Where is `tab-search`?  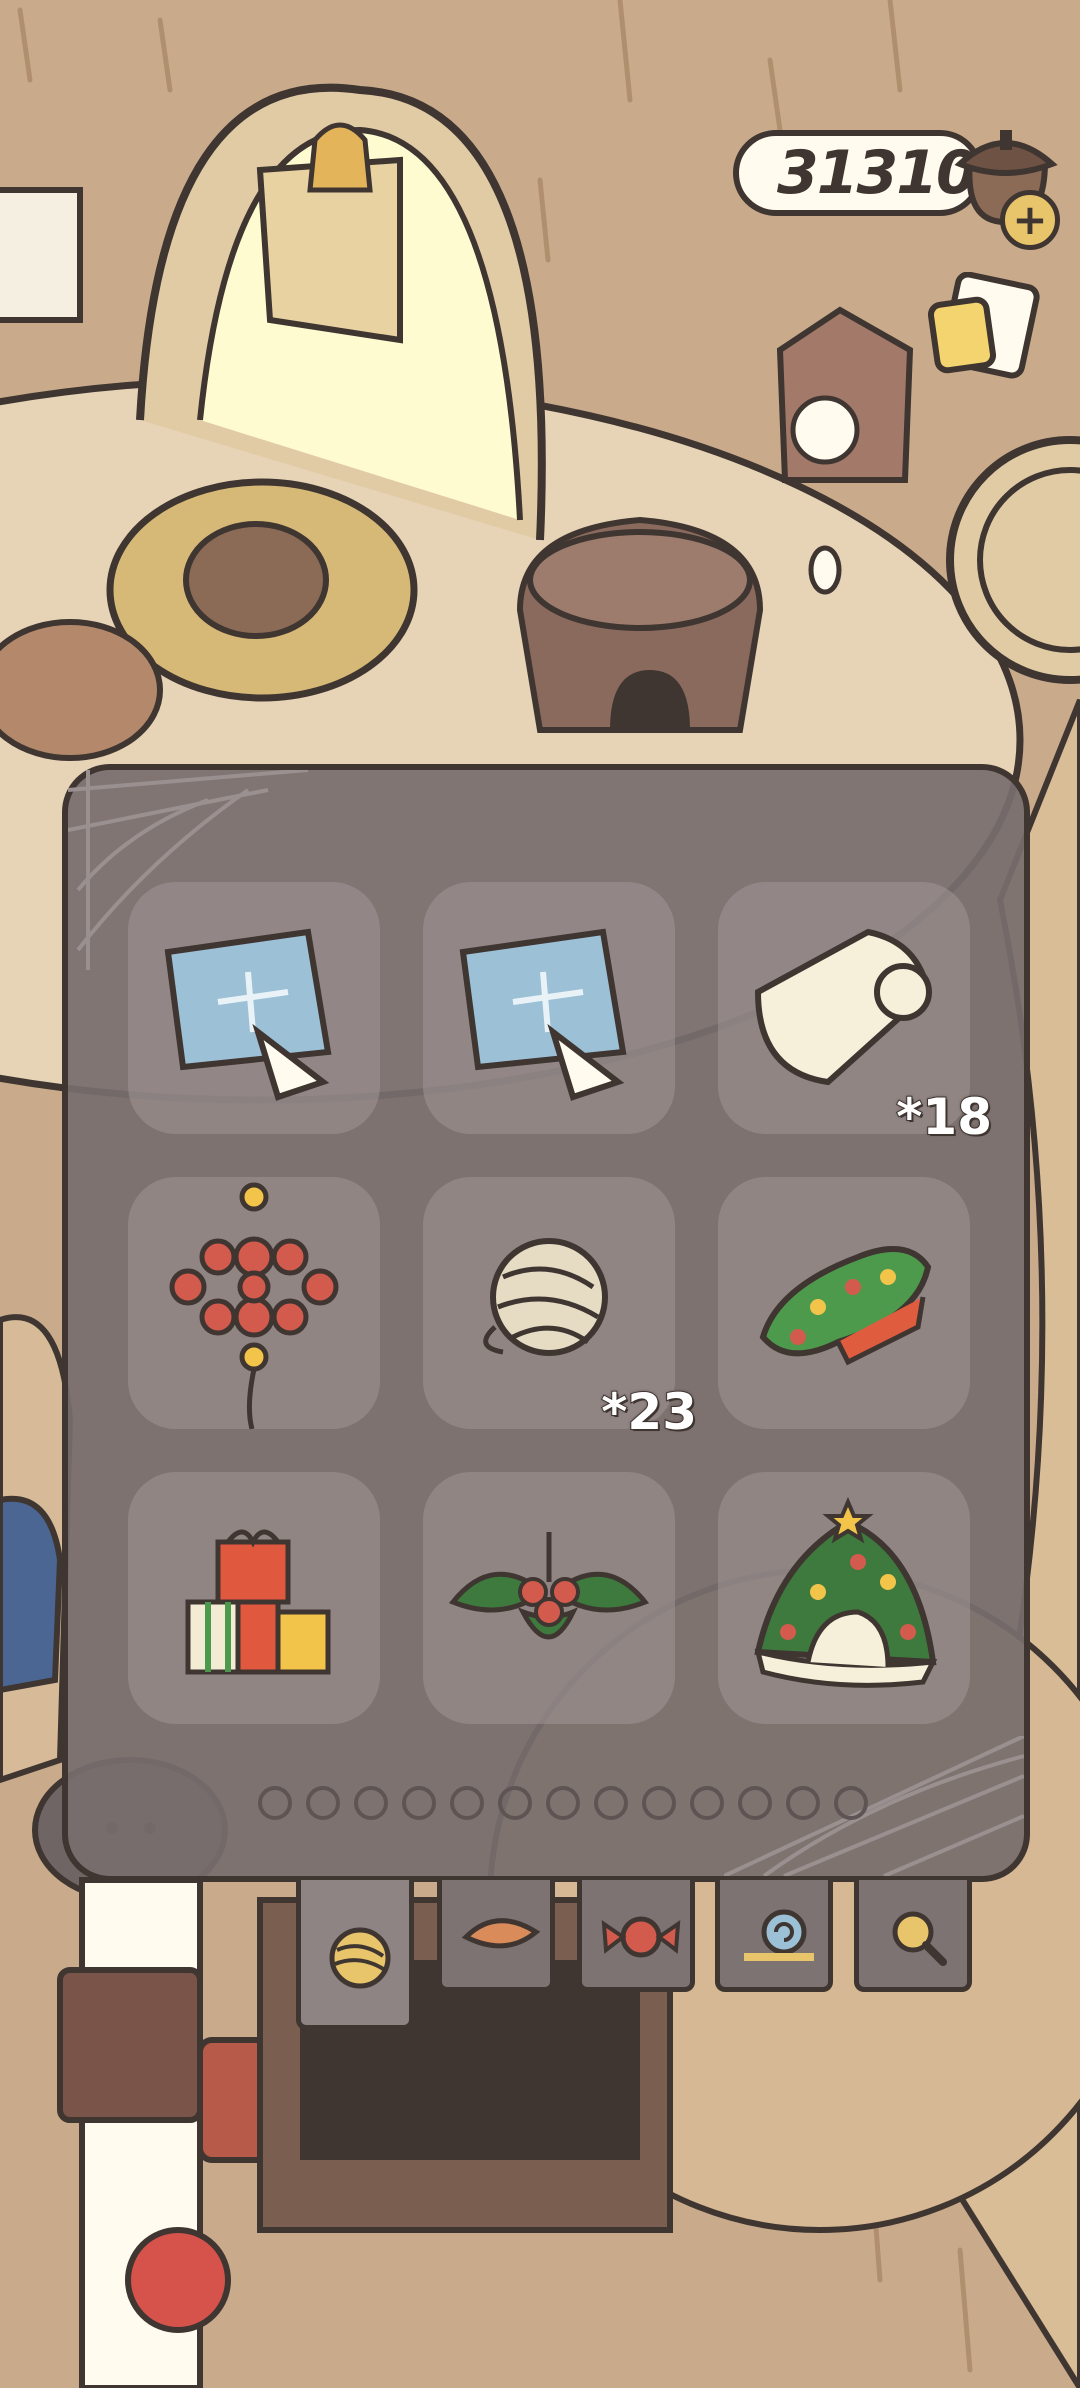 tab-search is located at coordinates (913, 1936).